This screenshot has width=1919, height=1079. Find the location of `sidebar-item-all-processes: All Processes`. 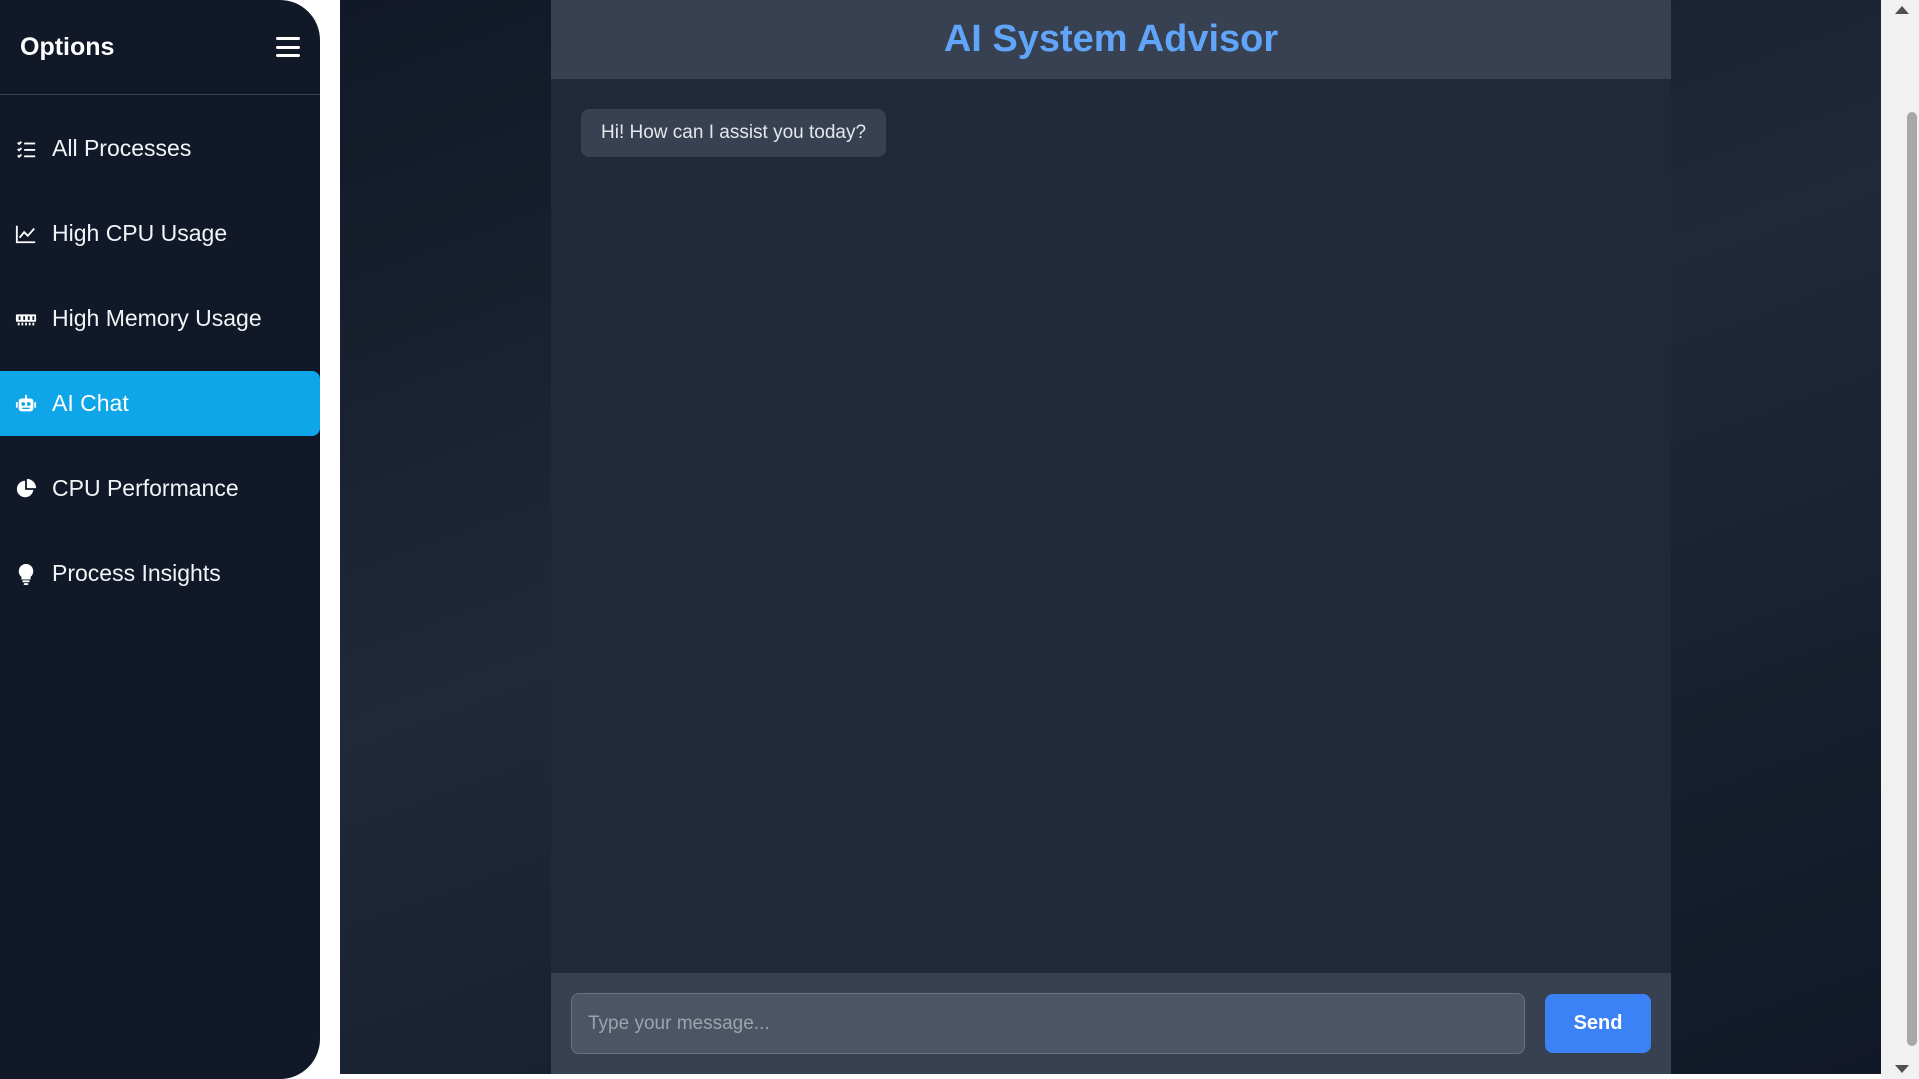

sidebar-item-all-processes: All Processes is located at coordinates (160, 148).